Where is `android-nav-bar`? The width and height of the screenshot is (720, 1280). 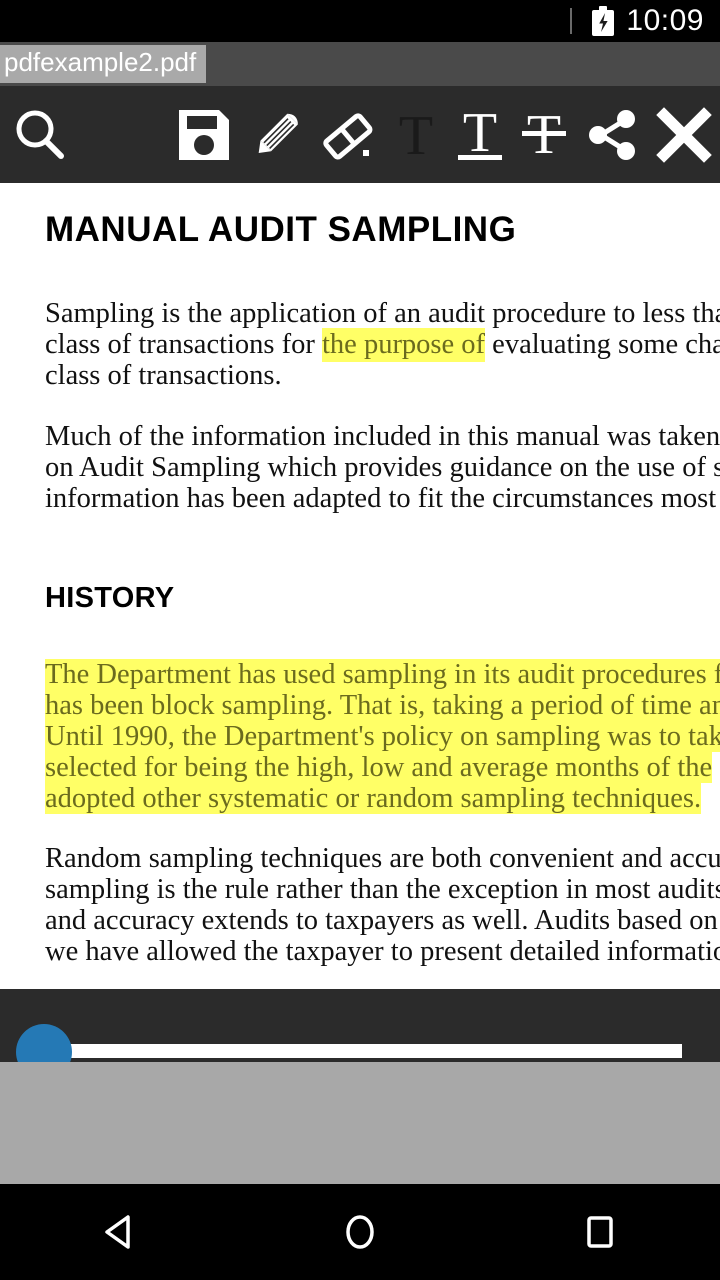 android-nav-bar is located at coordinates (360, 1232).